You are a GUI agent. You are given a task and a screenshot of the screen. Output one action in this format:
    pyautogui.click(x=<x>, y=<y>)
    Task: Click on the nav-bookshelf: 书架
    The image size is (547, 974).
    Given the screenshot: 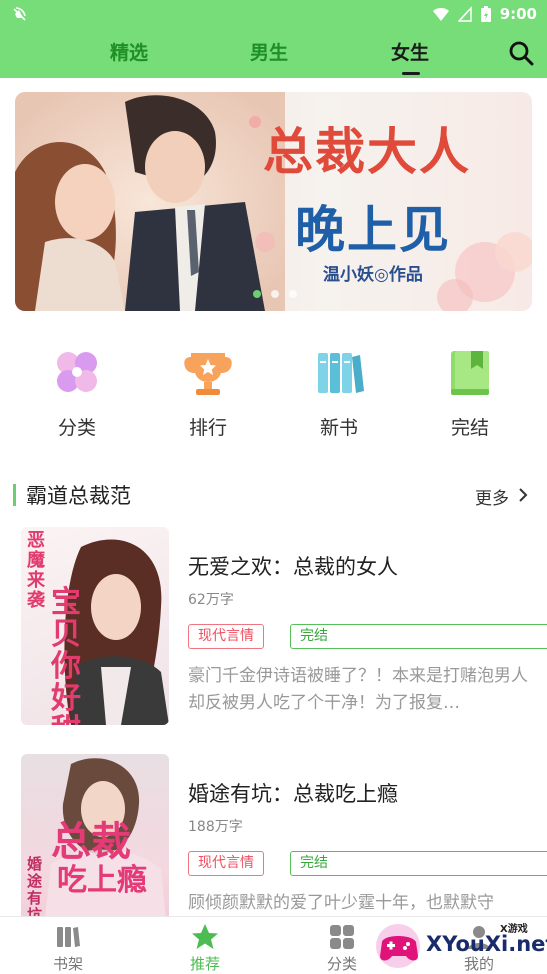 What is the action you would take?
    pyautogui.click(x=68, y=945)
    